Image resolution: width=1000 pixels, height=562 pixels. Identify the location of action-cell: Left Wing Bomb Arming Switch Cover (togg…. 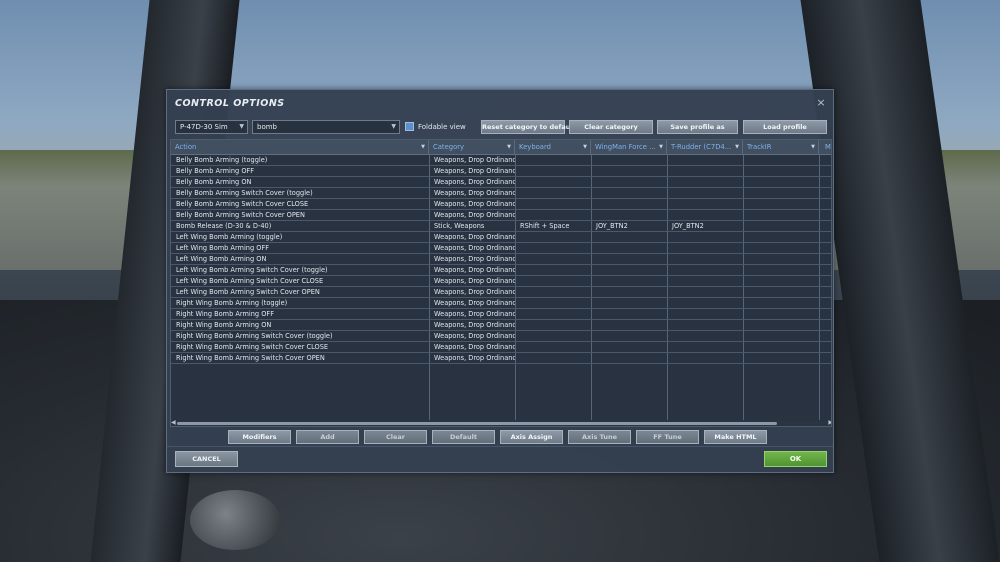
(300, 270).